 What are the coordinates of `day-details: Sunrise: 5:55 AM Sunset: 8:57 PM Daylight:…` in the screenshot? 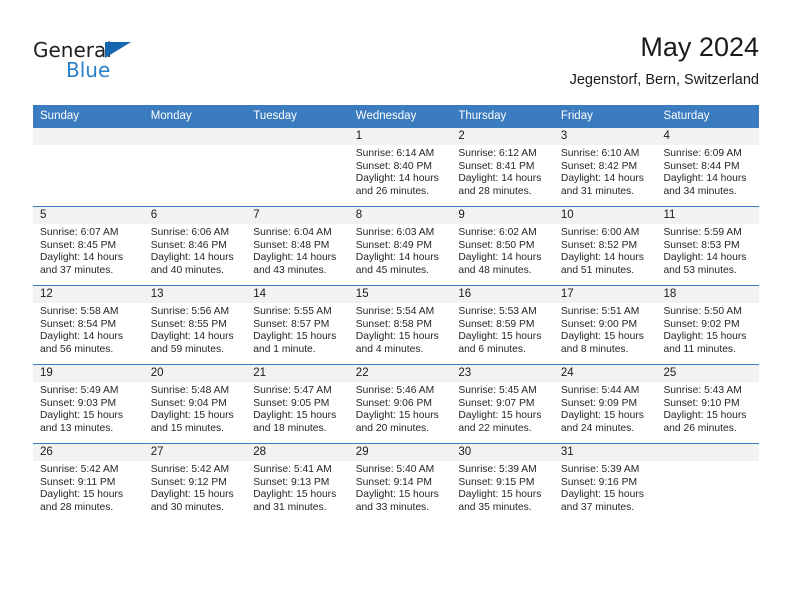 It's located at (297, 329).